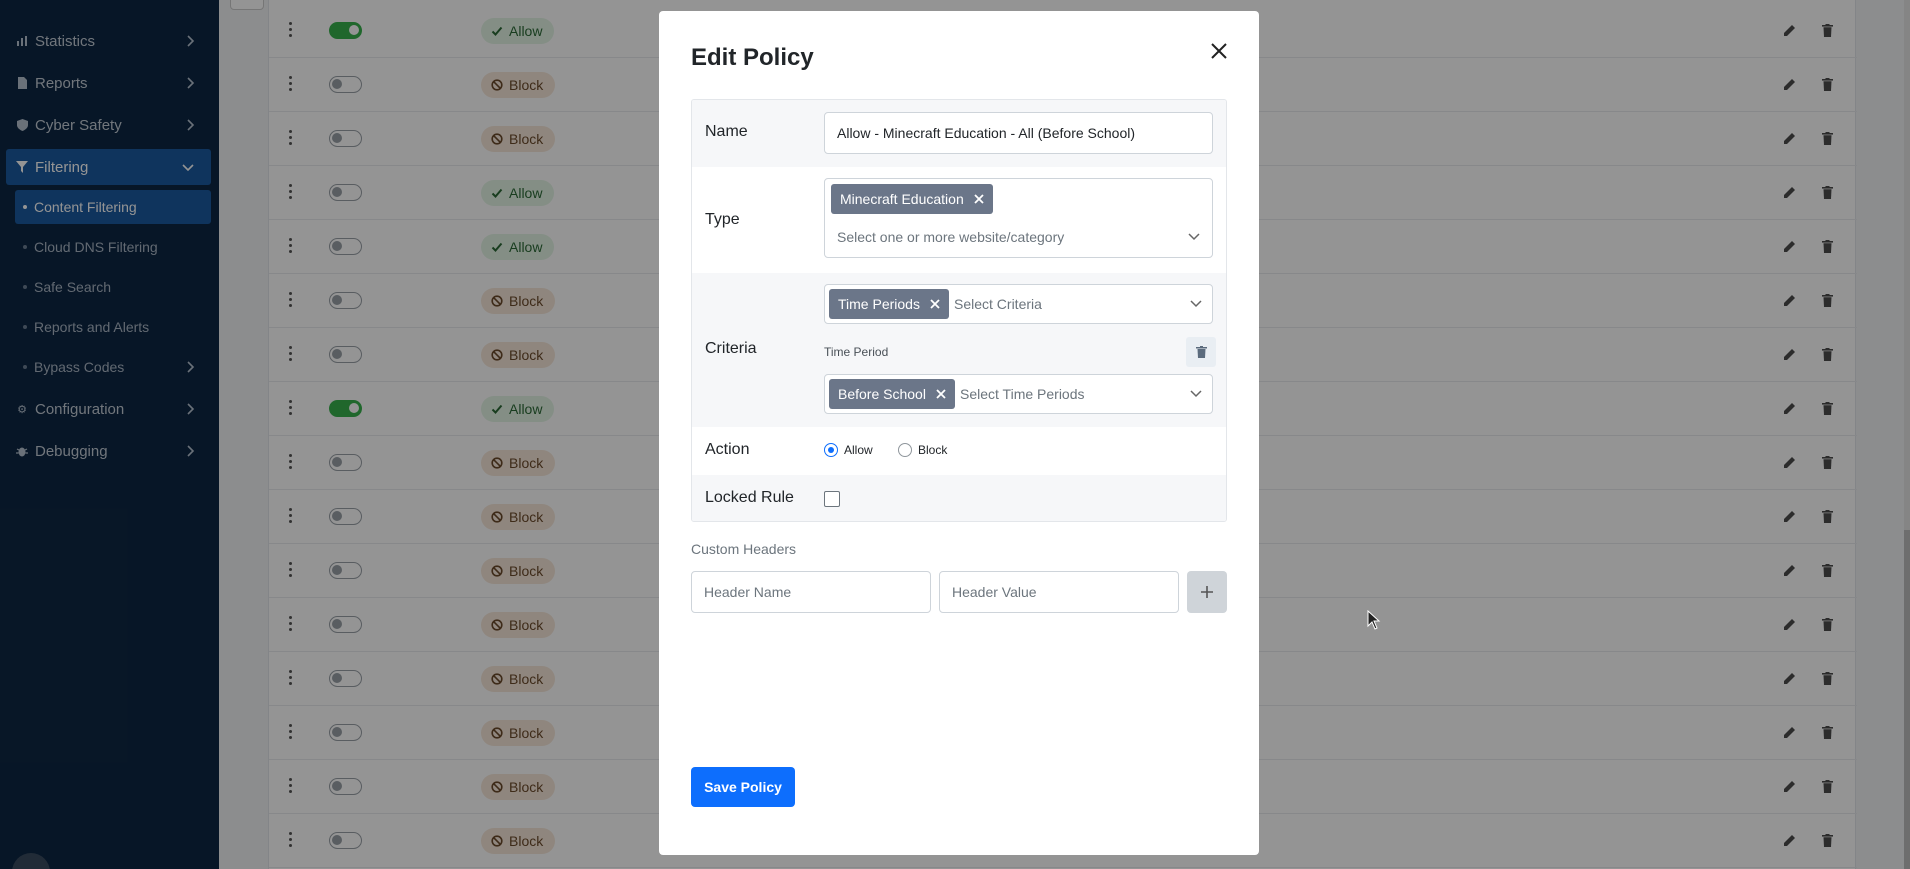 The height and width of the screenshot is (869, 1910). I want to click on add-header-button, so click(1207, 592).